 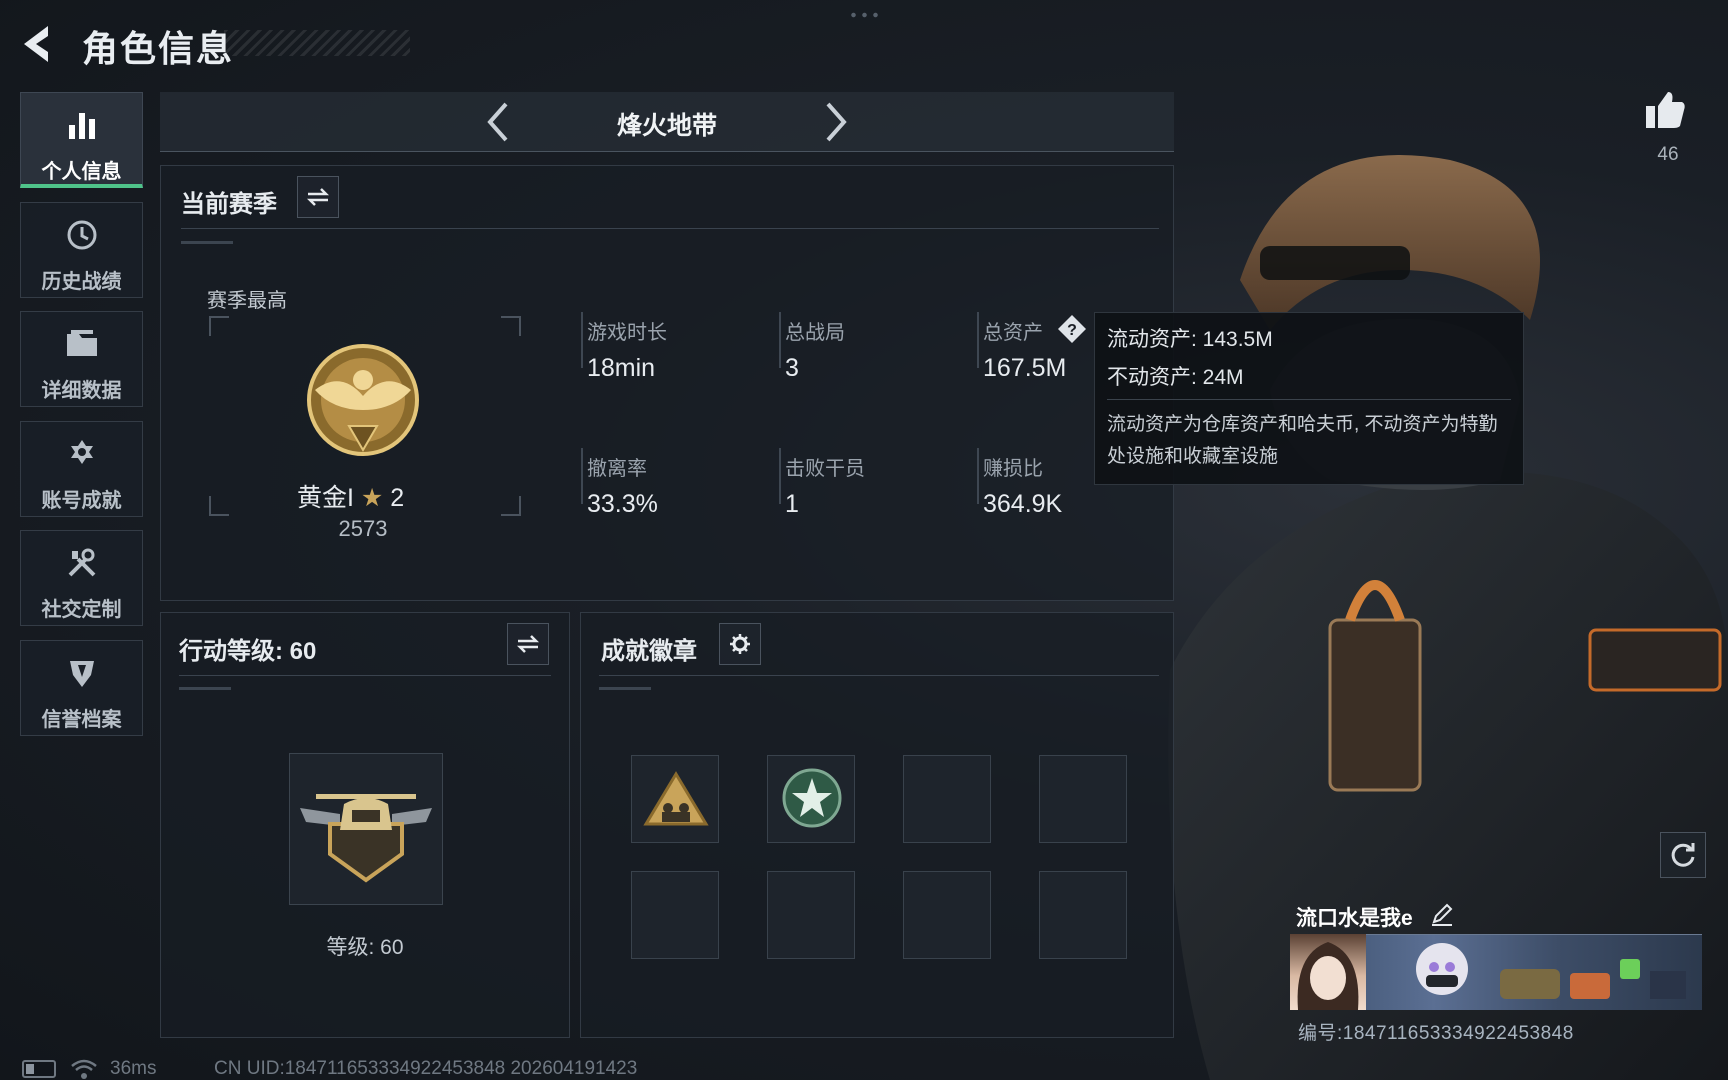 What do you see at coordinates (81, 343) in the screenshot?
I see `folder-icon` at bounding box center [81, 343].